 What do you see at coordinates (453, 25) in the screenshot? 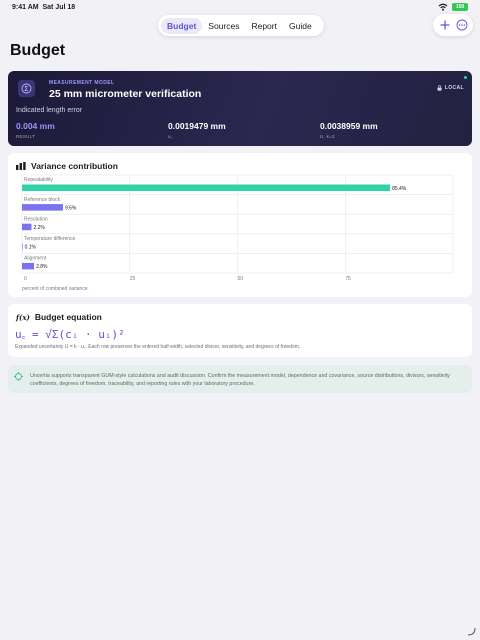
I see `toolbar-actions` at bounding box center [453, 25].